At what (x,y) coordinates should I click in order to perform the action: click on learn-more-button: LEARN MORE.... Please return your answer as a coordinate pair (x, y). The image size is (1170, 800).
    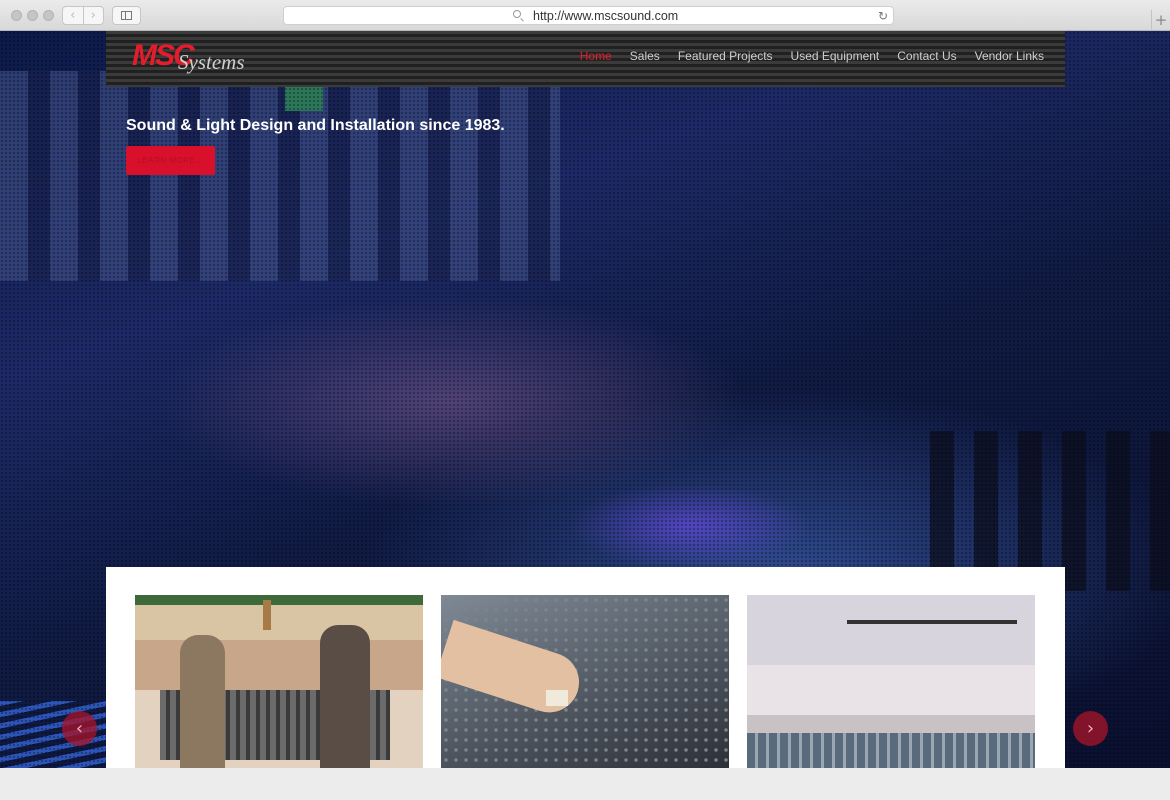
    Looking at the image, I should click on (170, 160).